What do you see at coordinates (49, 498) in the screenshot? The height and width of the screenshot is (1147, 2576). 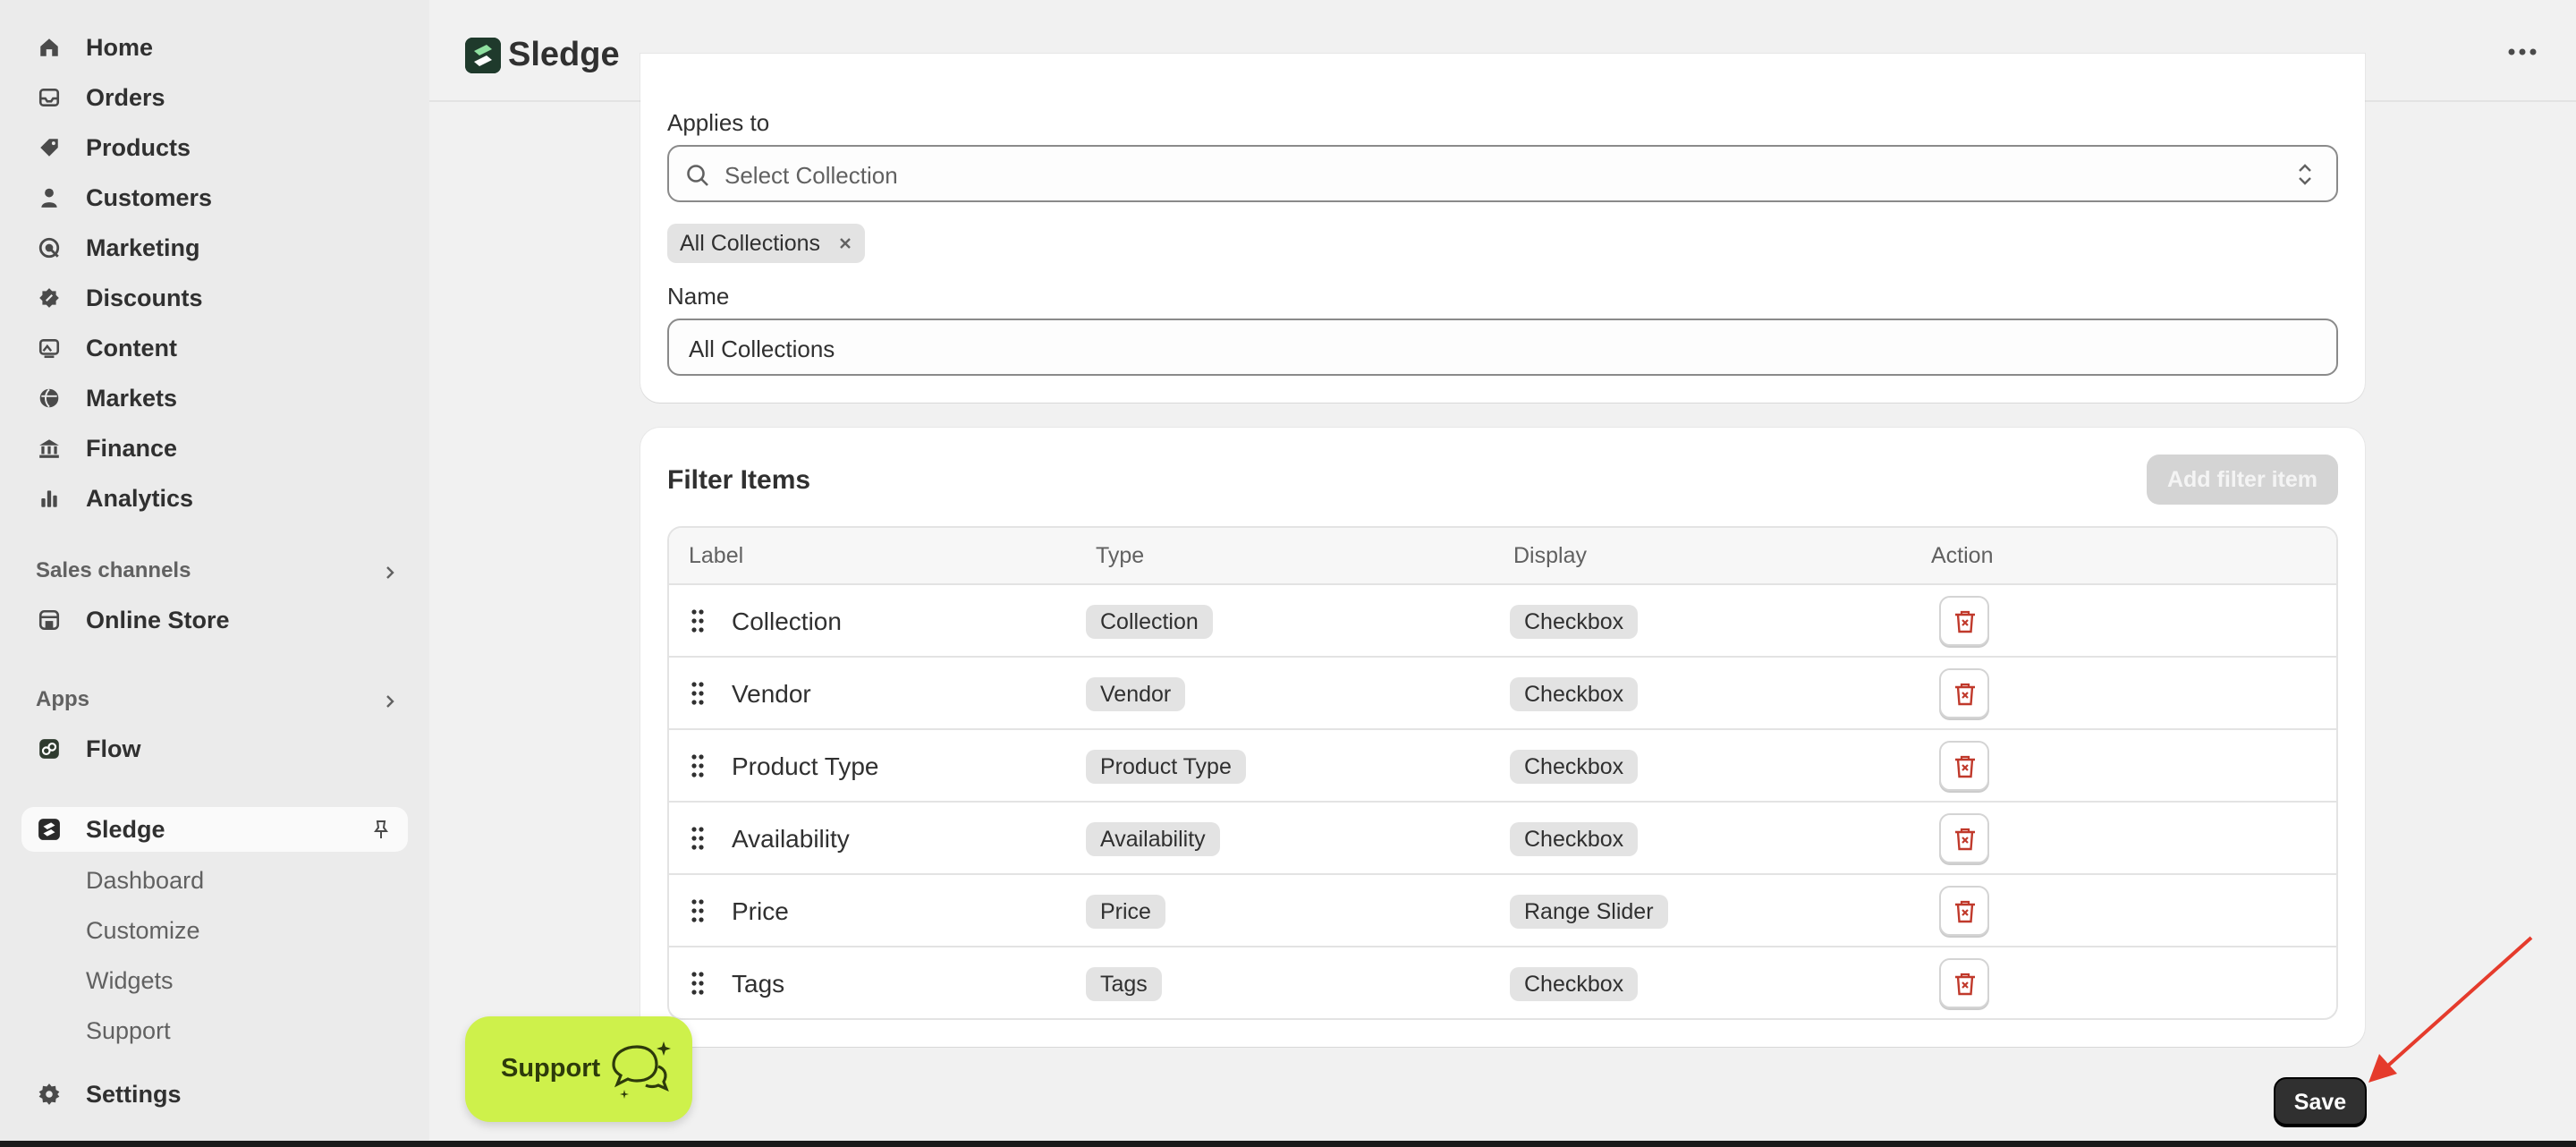 I see `bar-chart-icon` at bounding box center [49, 498].